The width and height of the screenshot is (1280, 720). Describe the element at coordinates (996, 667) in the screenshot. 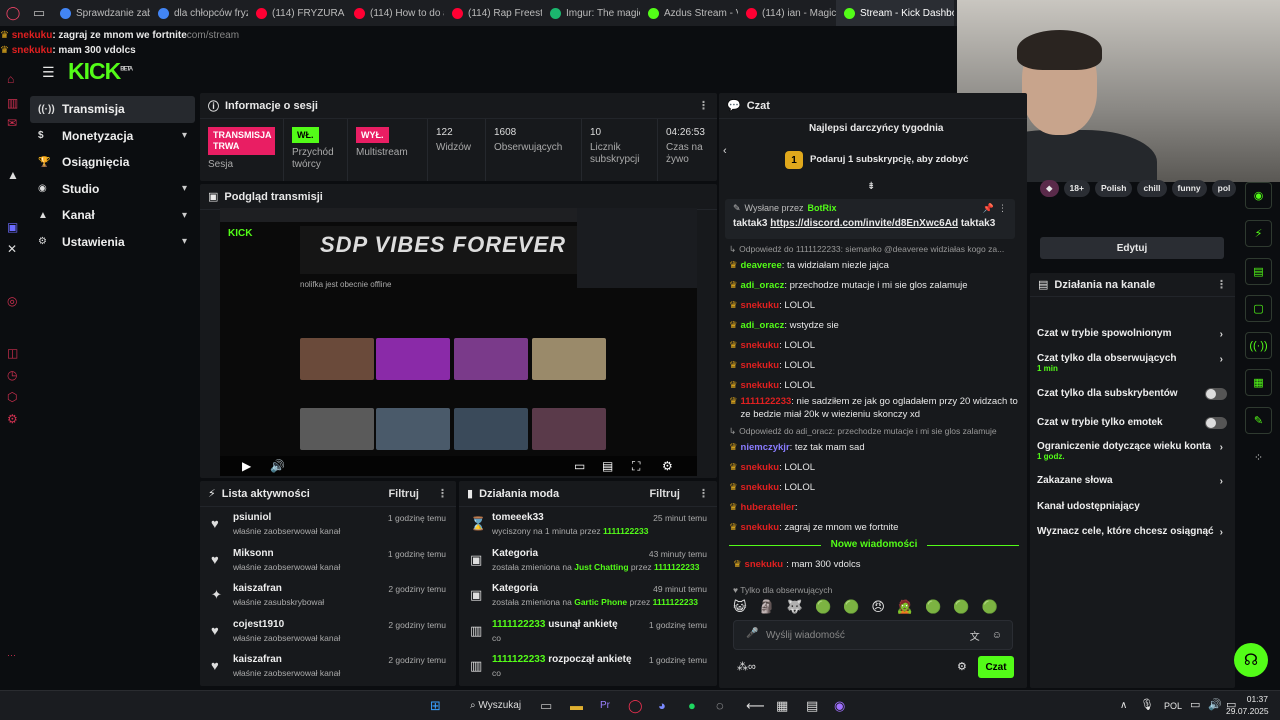

I see `send-chat-button: Czat` at that location.